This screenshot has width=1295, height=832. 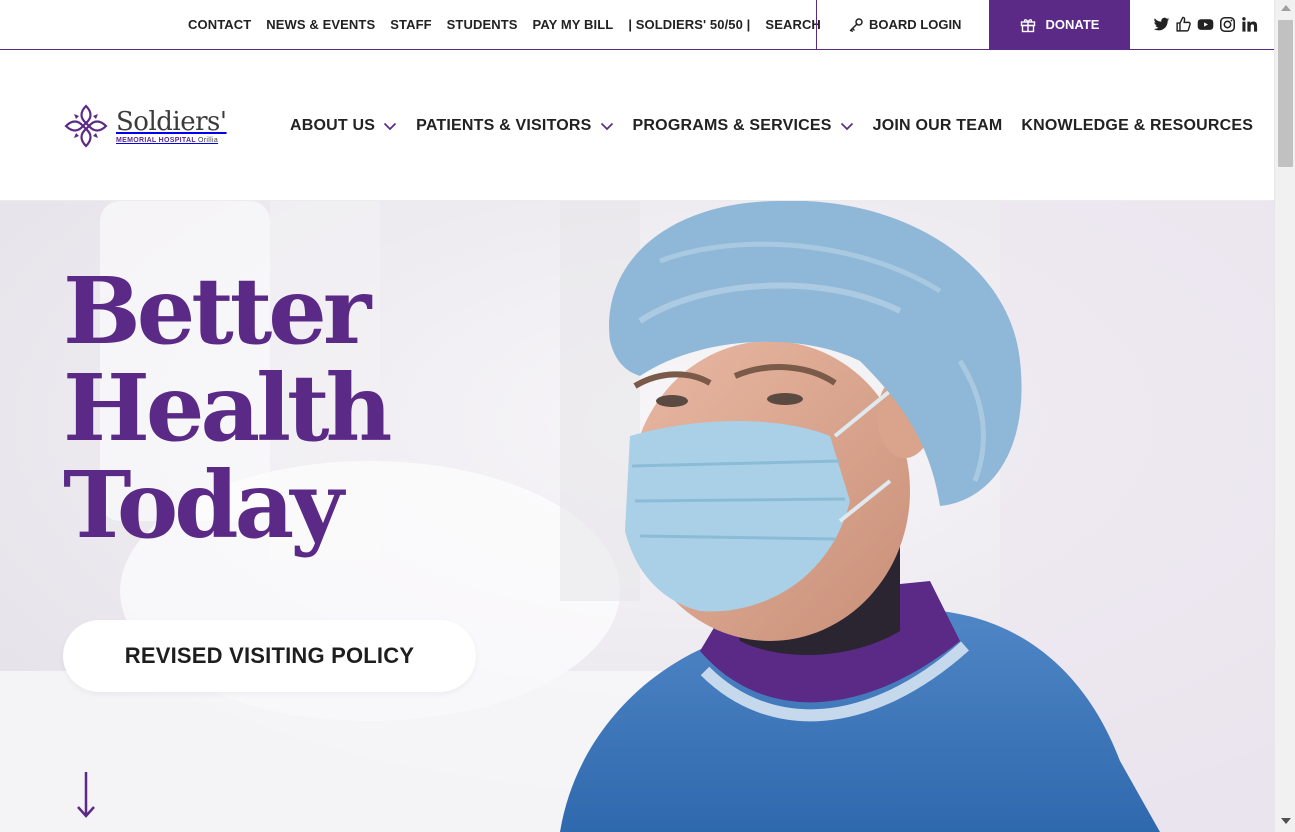 I want to click on donate-button: DONATE, so click(x=1059, y=24).